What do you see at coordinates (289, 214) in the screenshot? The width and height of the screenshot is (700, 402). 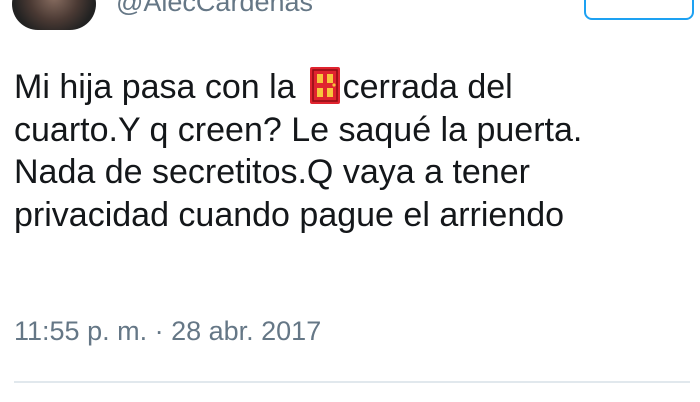 I see `tweet-line-4: privacidad cuando pague el arriendo` at bounding box center [289, 214].